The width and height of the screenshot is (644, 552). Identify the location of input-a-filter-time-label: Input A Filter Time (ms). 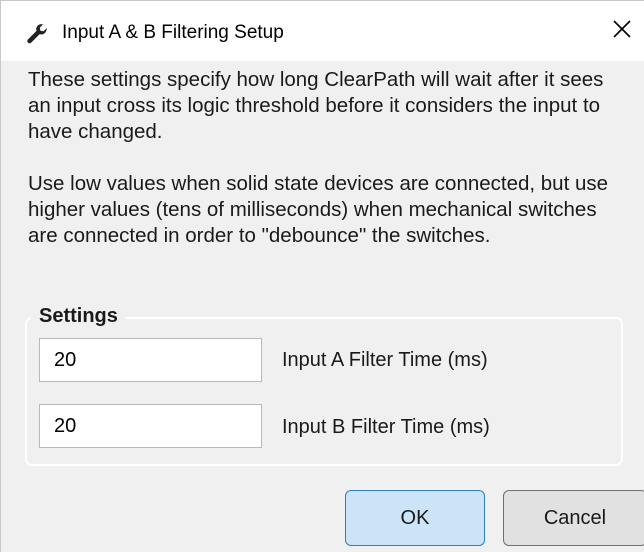
(385, 360).